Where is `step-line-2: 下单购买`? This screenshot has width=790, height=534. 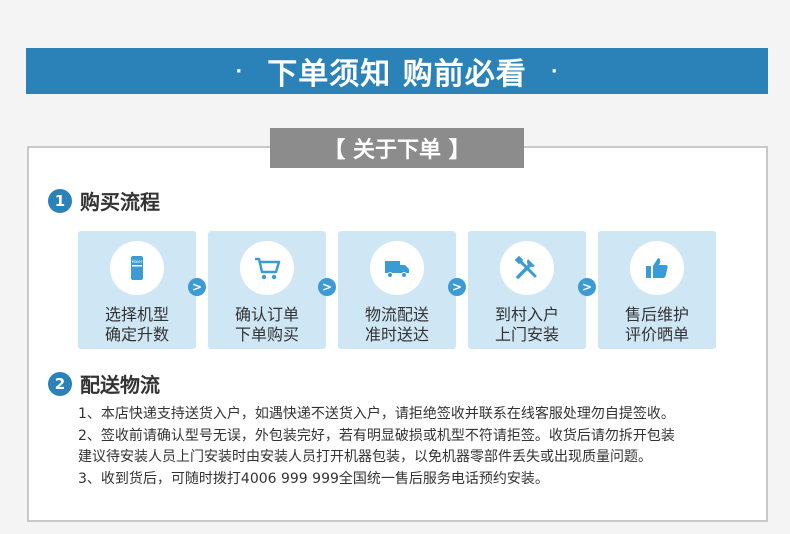 step-line-2: 下单购买 is located at coordinates (266, 334).